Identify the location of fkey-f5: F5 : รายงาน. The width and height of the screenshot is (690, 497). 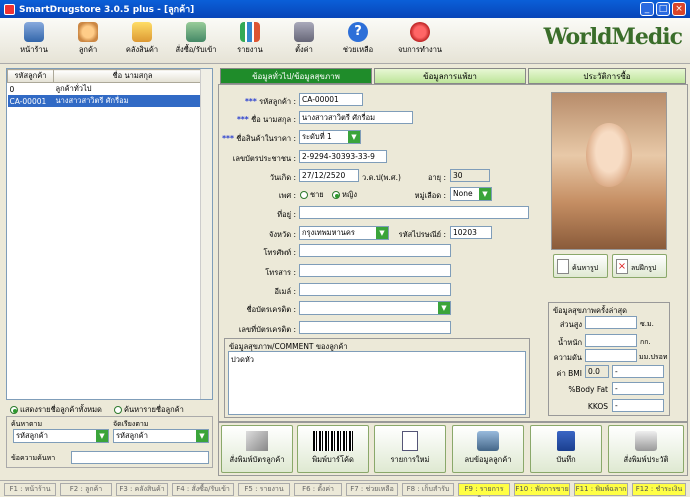
(264, 489).